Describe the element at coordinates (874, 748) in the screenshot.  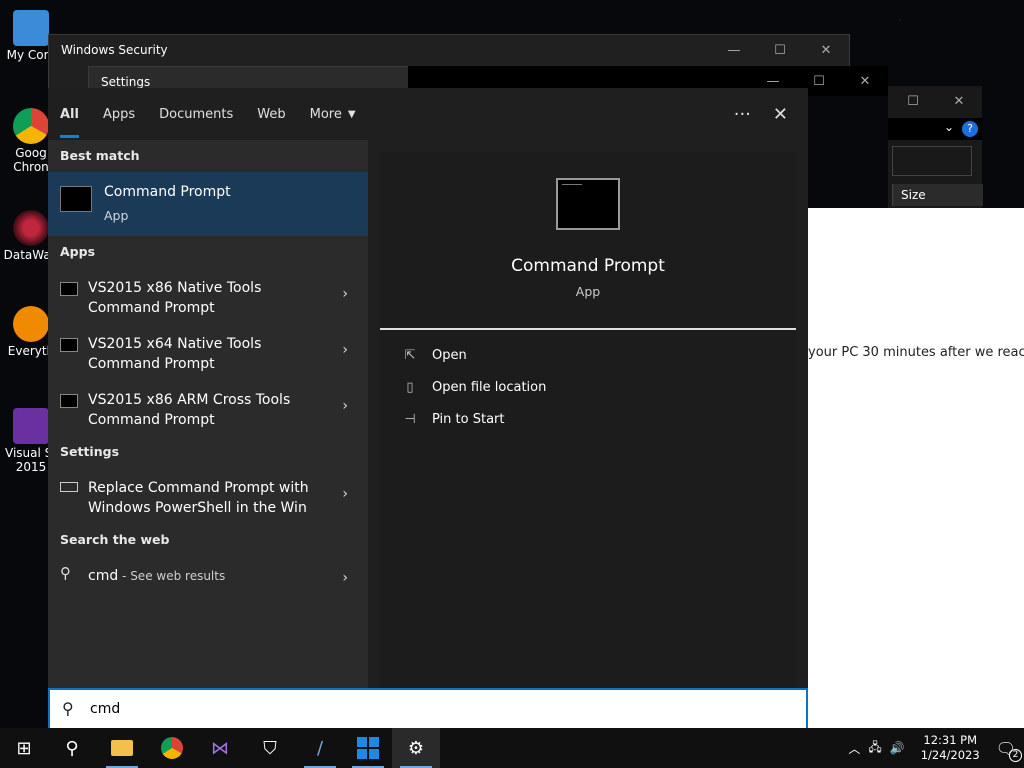
I see `network-icon: 🖧` at that location.